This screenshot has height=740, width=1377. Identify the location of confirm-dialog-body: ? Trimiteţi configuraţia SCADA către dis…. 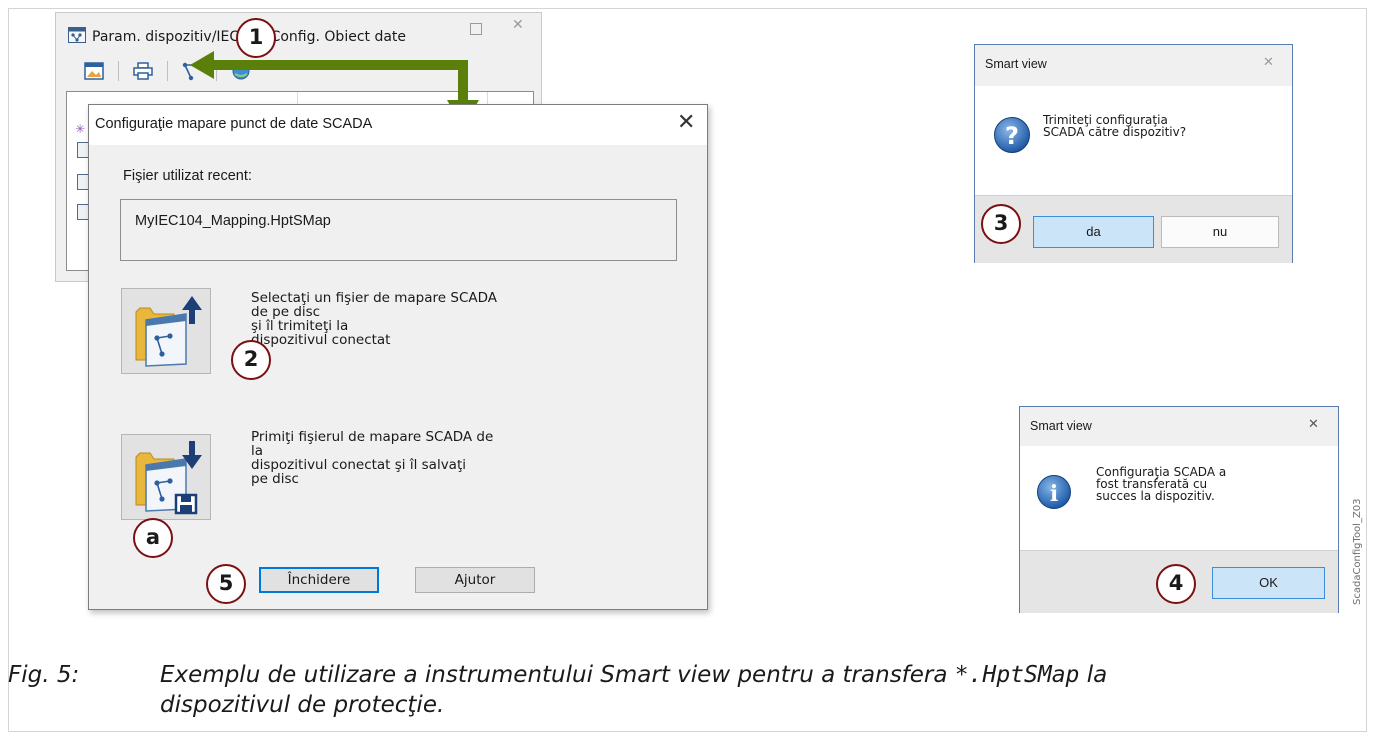
(1133, 140).